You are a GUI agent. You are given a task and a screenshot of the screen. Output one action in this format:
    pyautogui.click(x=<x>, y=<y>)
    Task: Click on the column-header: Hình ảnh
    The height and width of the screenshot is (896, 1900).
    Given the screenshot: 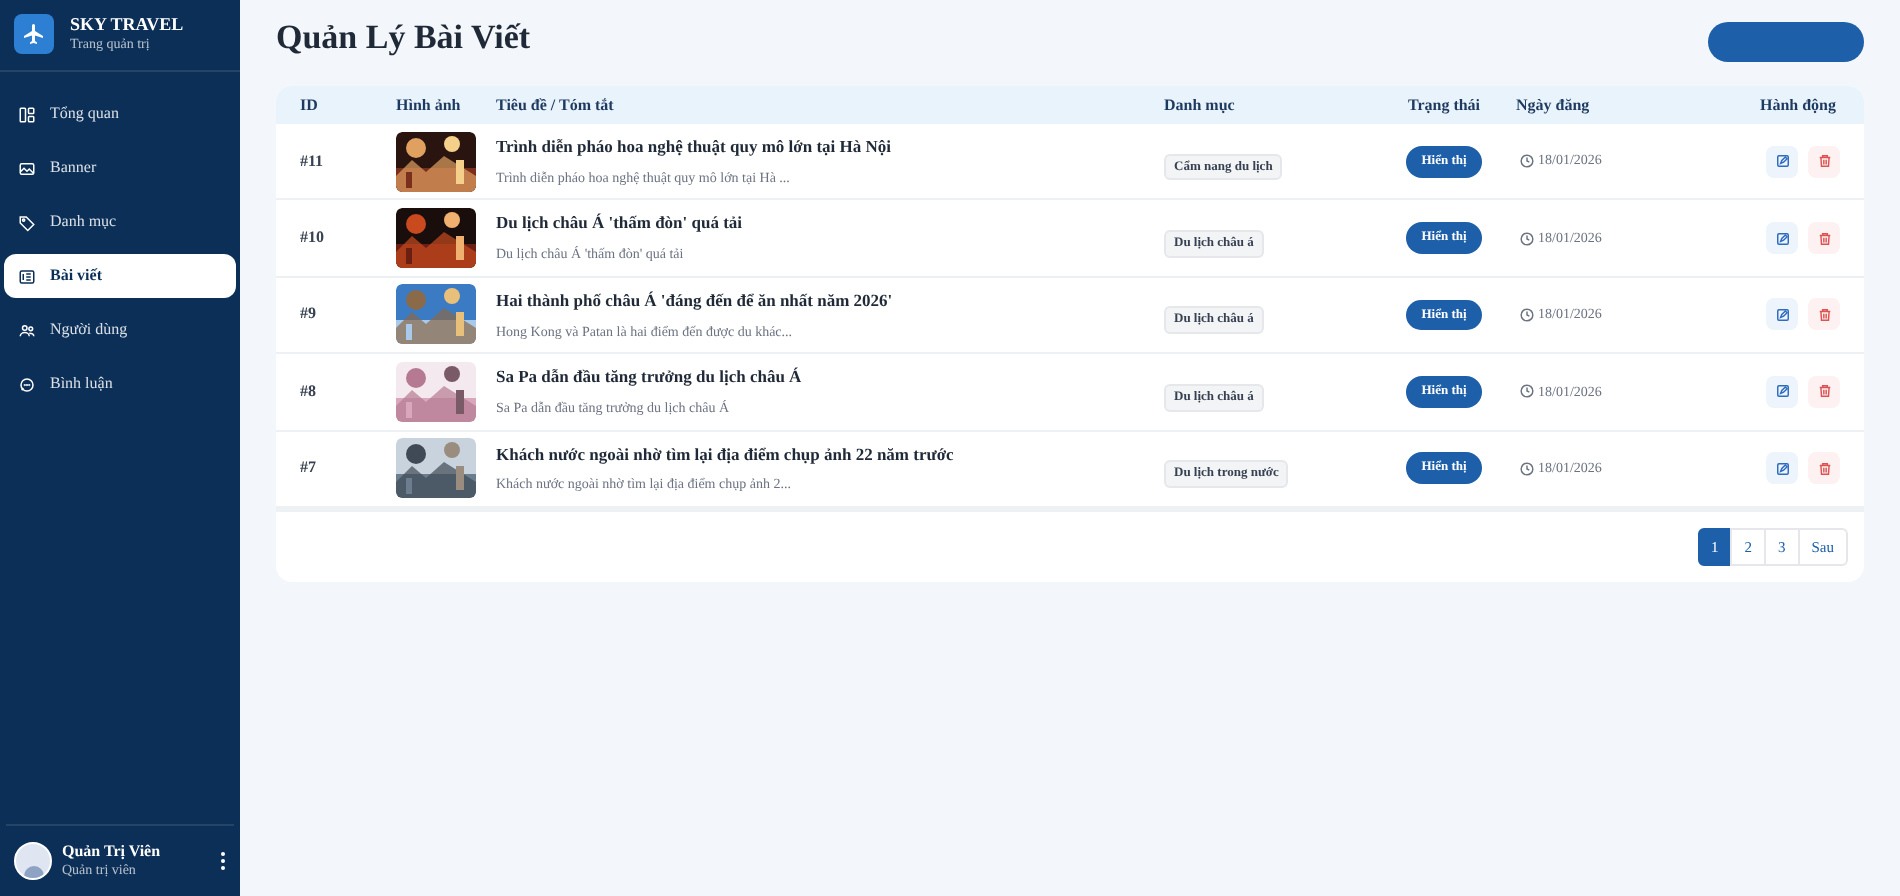 What is the action you would take?
    pyautogui.click(x=429, y=105)
    